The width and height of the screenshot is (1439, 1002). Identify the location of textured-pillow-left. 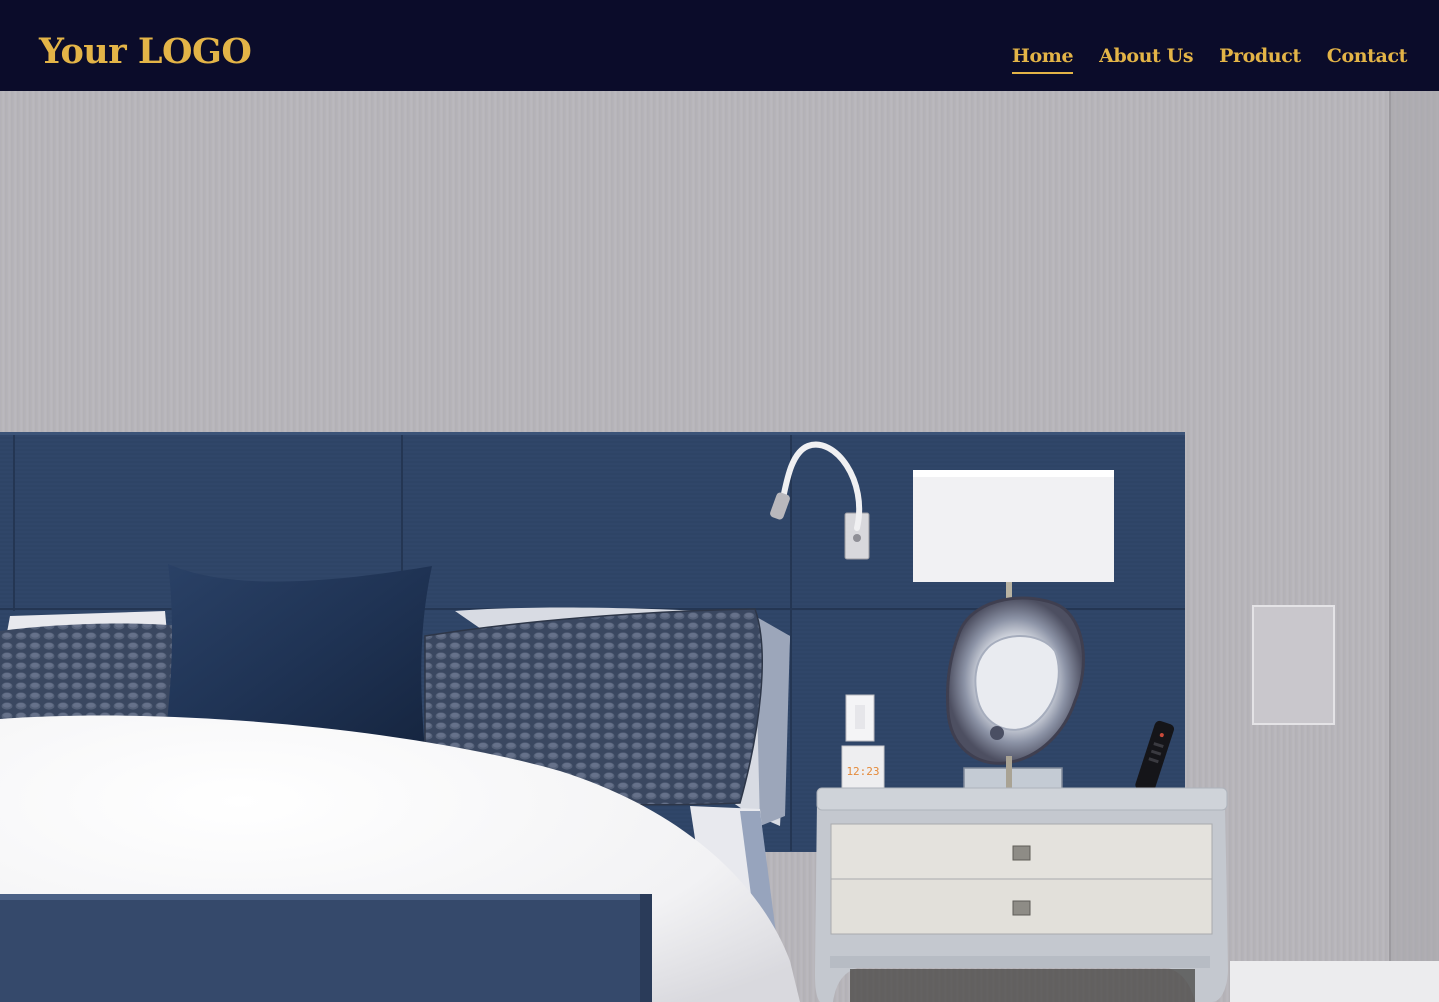
(95, 676).